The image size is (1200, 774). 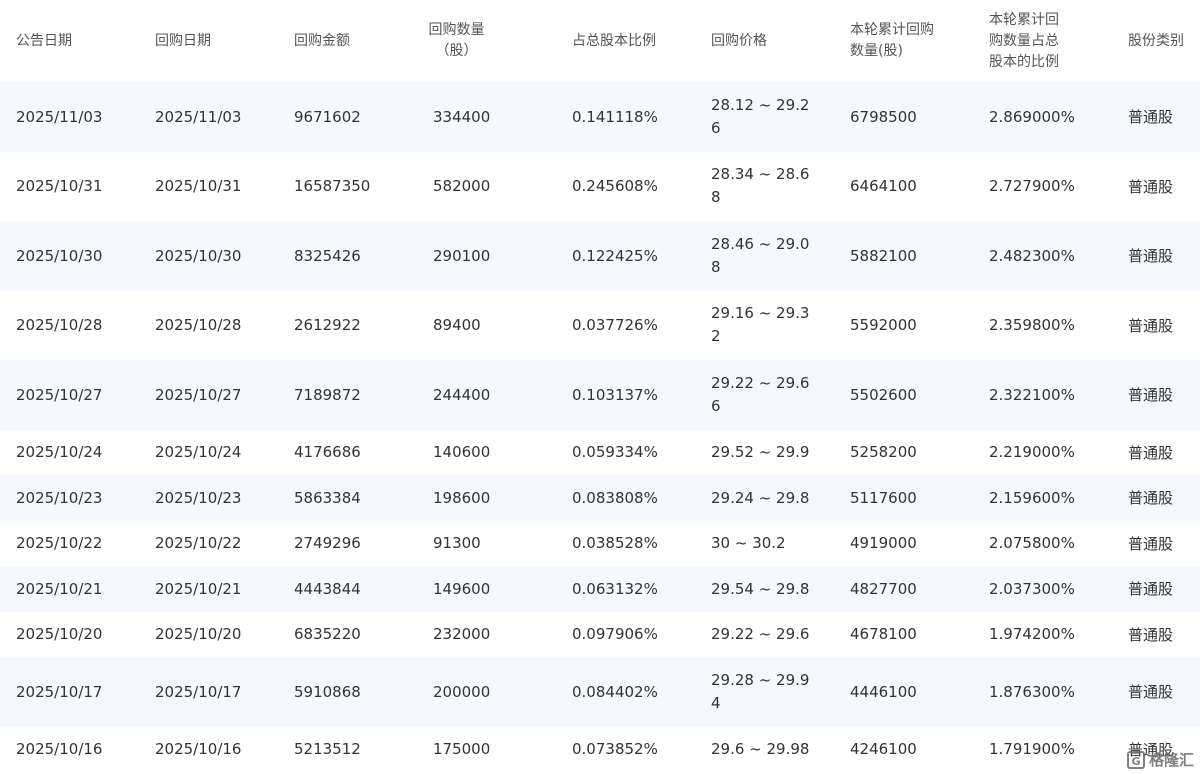 What do you see at coordinates (59, 186) in the screenshot?
I see `cell-announce-date: 2025/10/31` at bounding box center [59, 186].